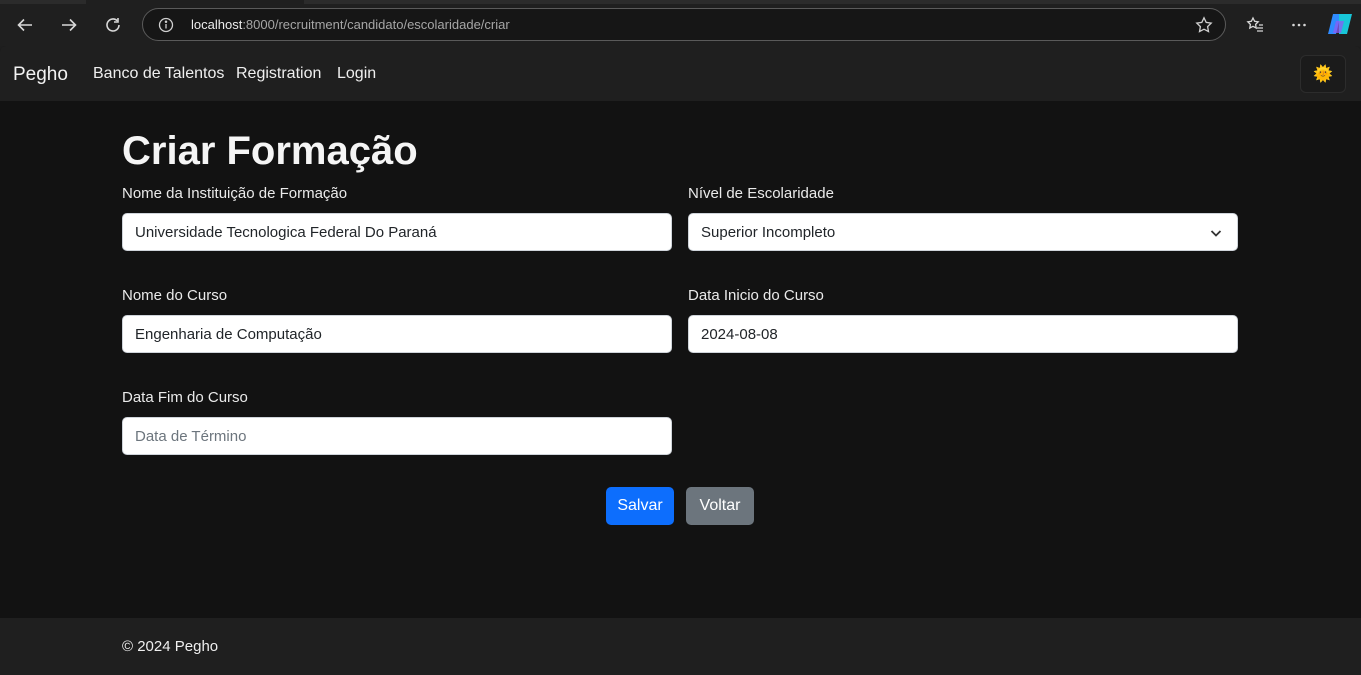  I want to click on copilot-icon, so click(1340, 24).